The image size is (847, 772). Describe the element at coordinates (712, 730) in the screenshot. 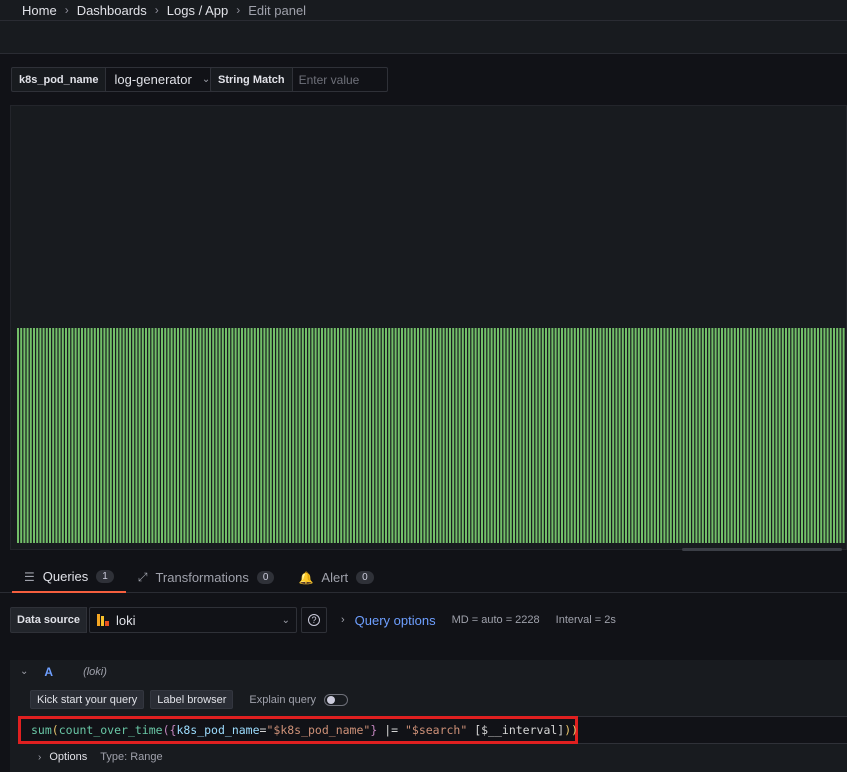

I see `editor-area` at that location.